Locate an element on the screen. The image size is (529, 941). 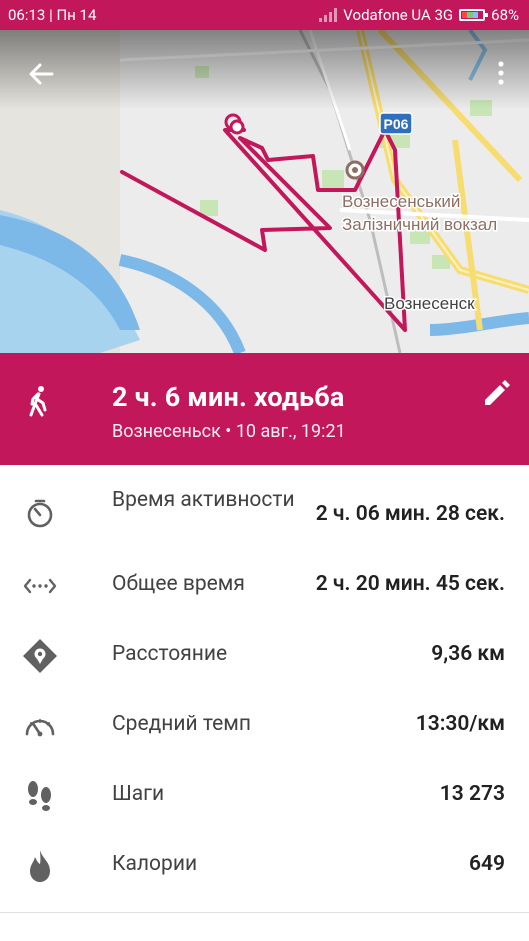
more-options-button is located at coordinates (501, 74).